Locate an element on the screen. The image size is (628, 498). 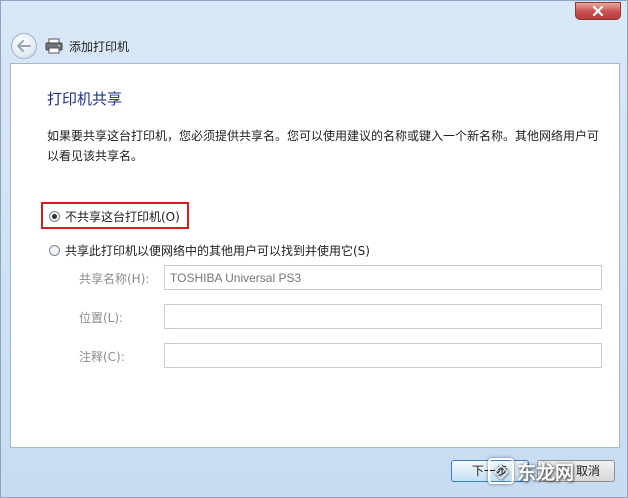
no-share-option: 不共享这台打印机(O) is located at coordinates (114, 216).